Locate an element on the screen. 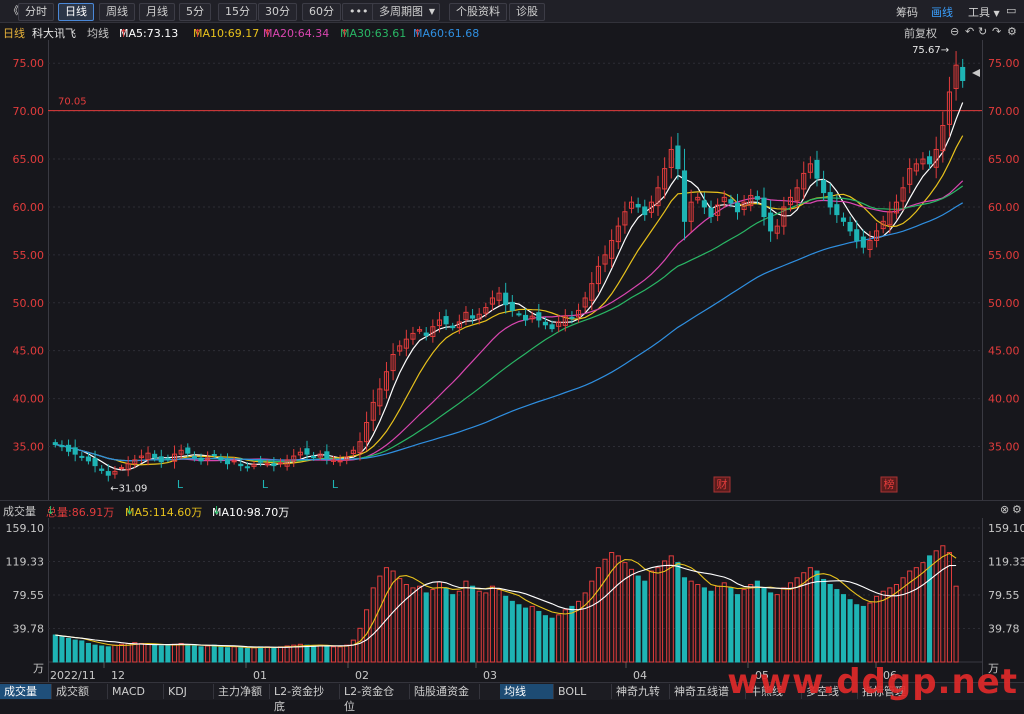 The width and height of the screenshot is (1024, 714). period-tab-7: 60分 is located at coordinates (321, 12).